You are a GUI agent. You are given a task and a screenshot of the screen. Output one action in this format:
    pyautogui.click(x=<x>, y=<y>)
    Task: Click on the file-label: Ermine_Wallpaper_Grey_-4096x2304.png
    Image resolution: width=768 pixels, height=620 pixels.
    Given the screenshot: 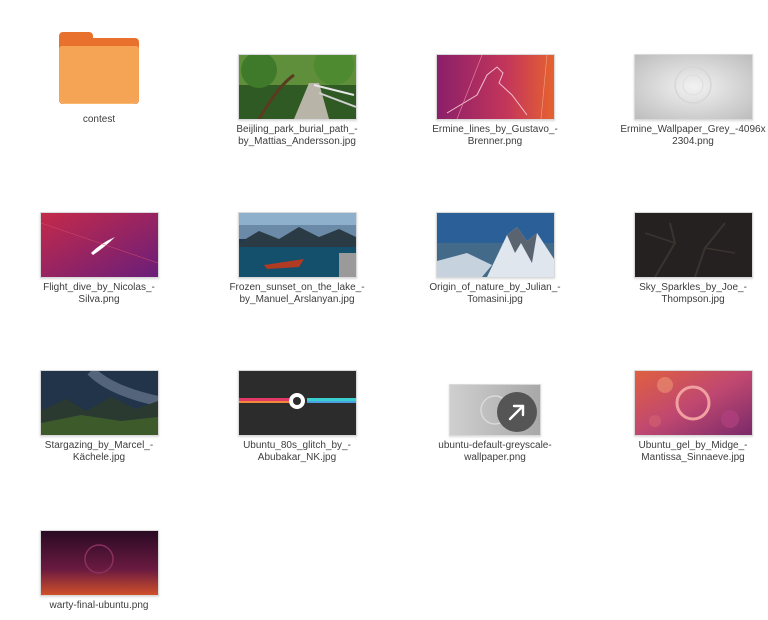 What is the action you would take?
    pyautogui.click(x=693, y=135)
    